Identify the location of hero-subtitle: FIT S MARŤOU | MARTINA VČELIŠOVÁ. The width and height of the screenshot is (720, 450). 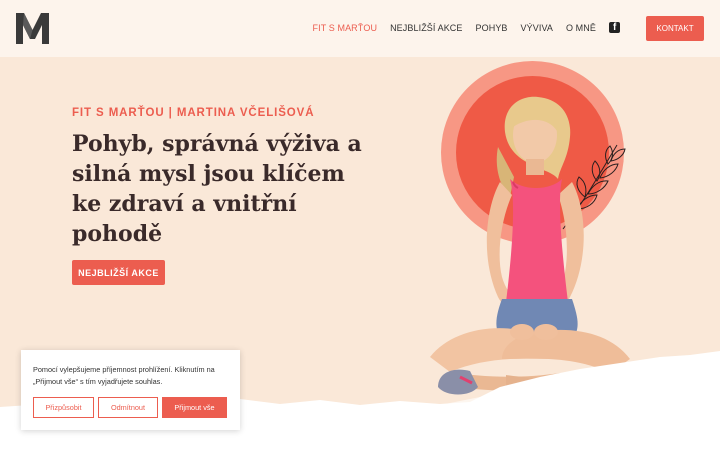
(193, 113).